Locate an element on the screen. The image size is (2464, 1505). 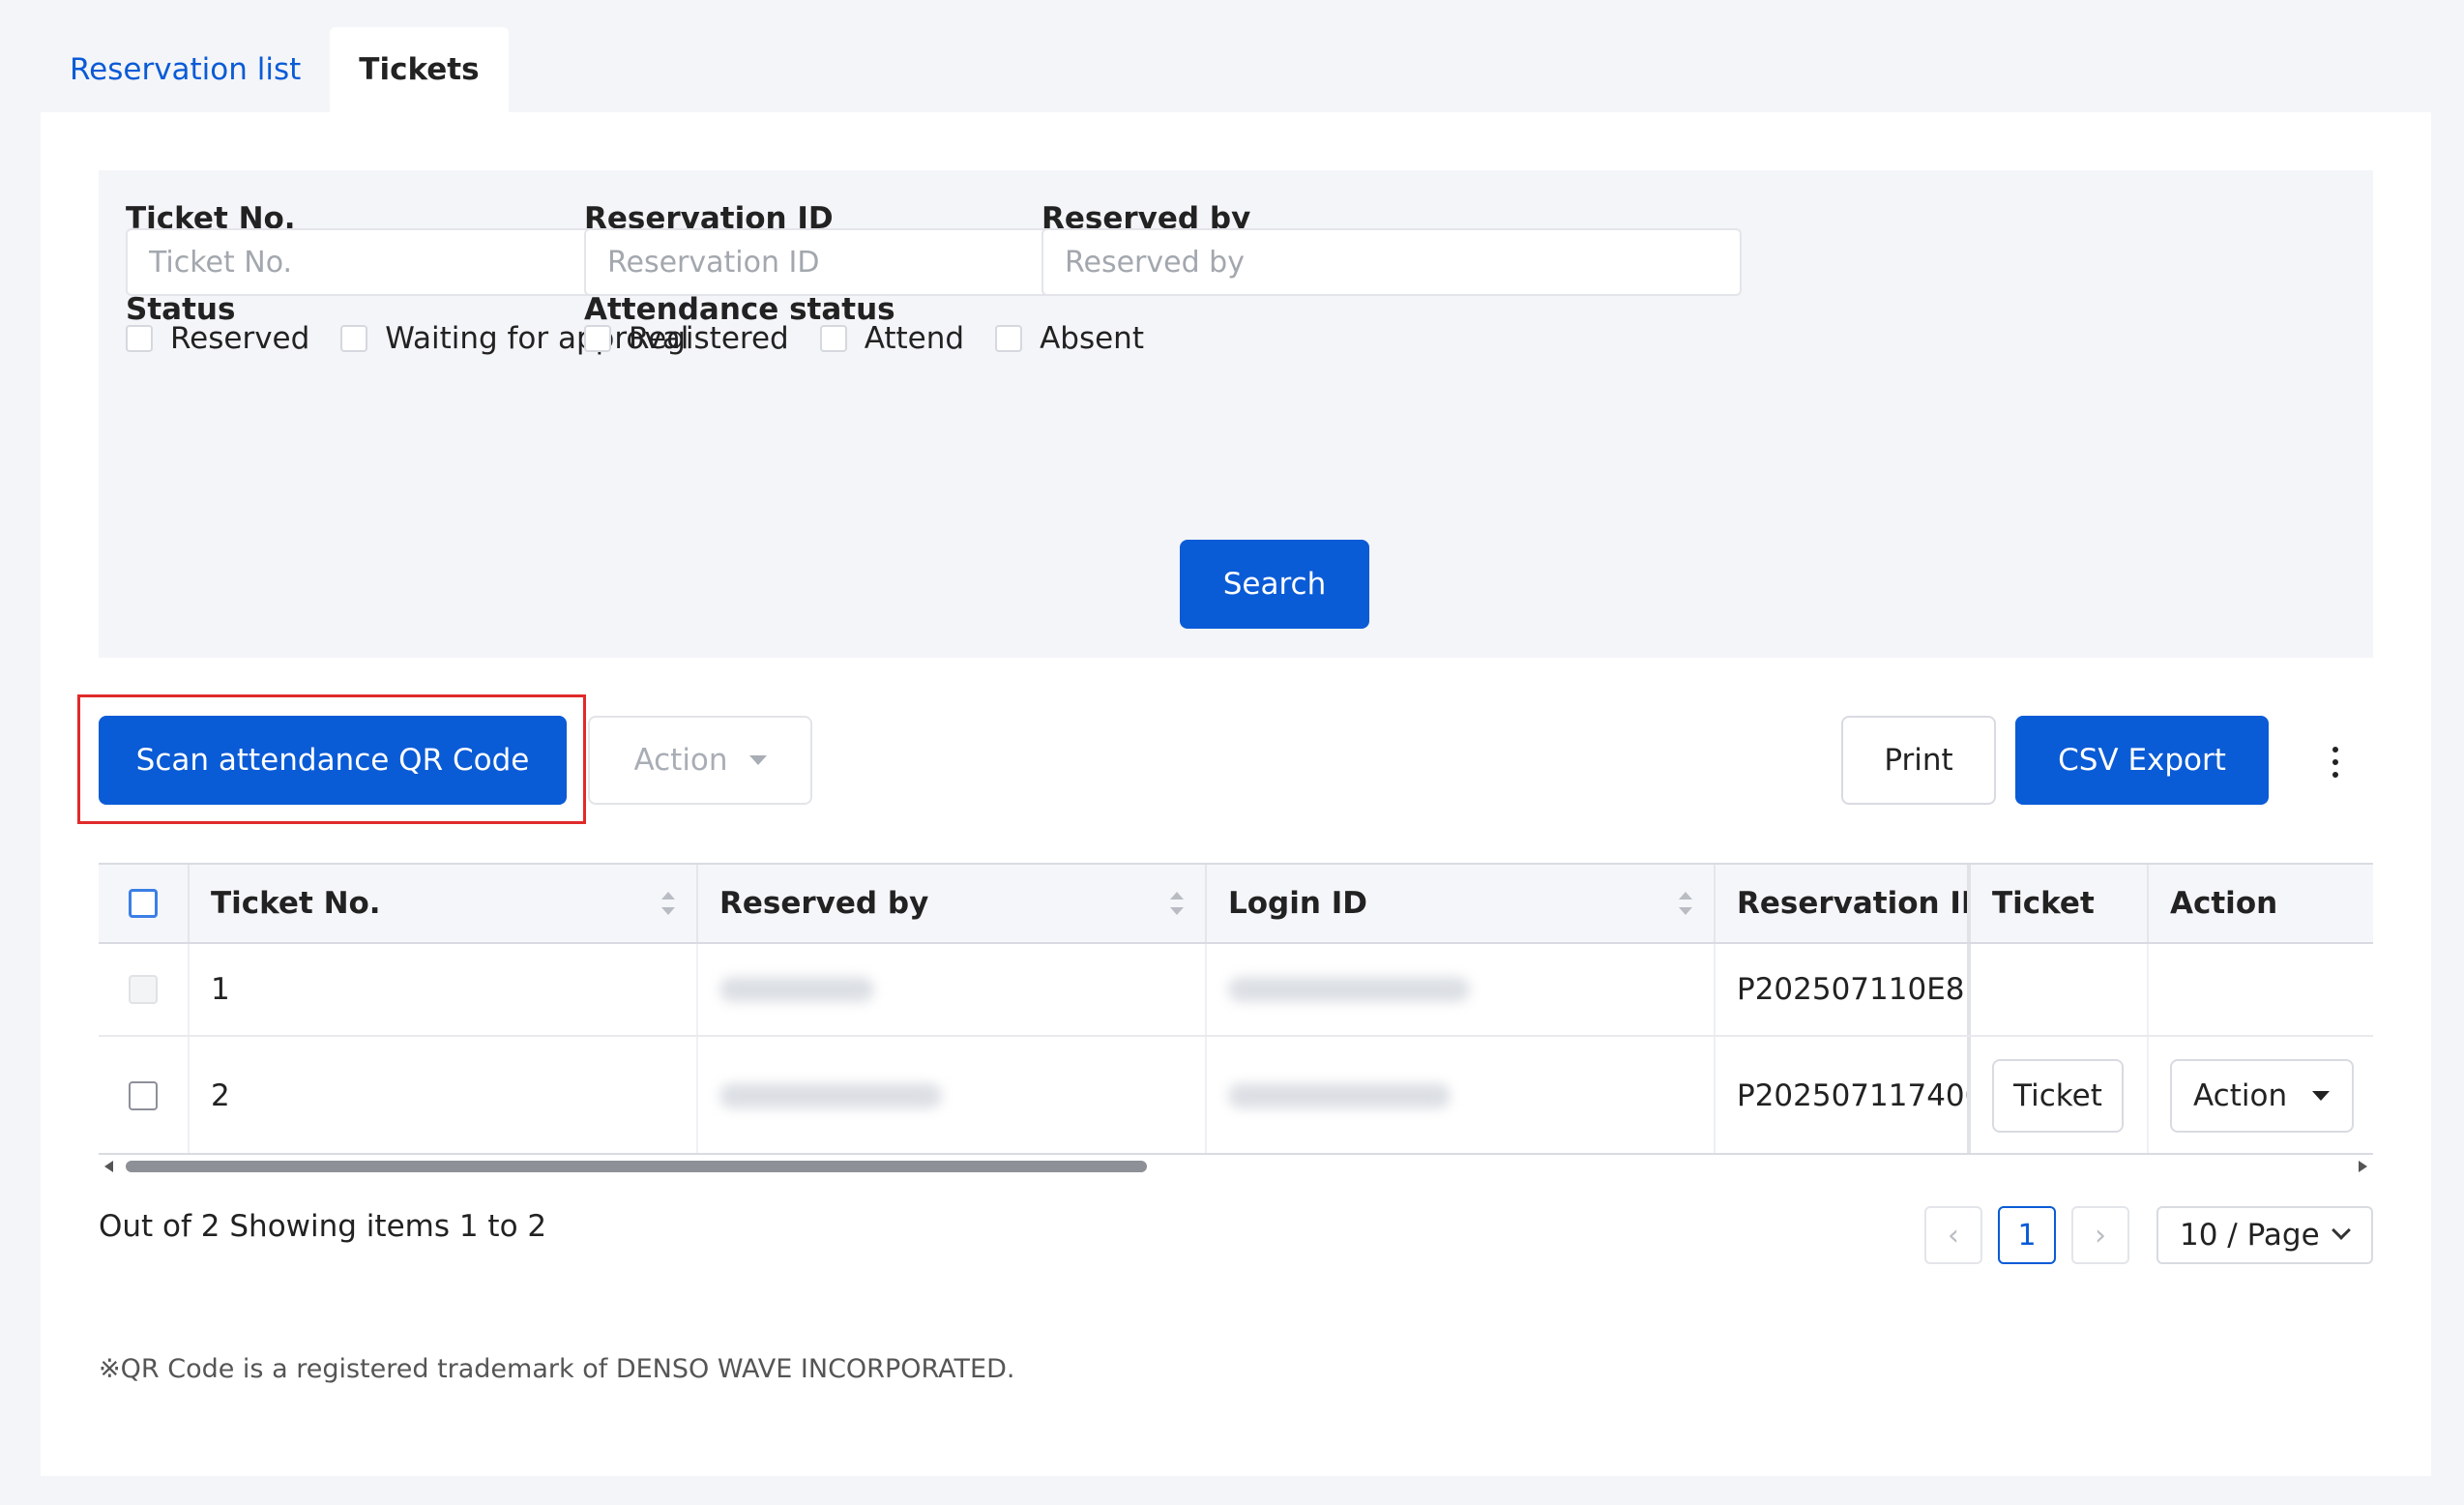
column-label: Reserved by is located at coordinates (824, 903).